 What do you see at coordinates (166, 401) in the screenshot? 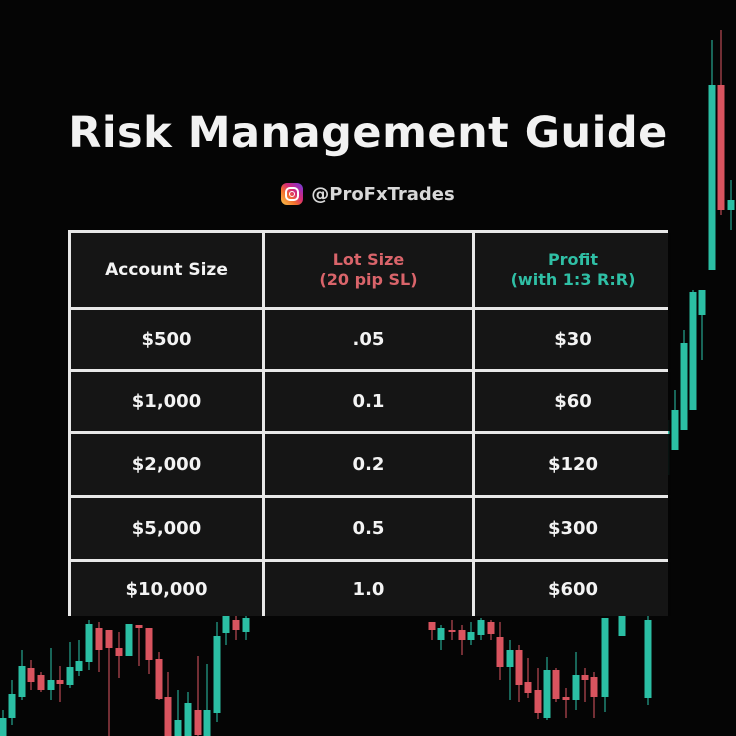
I see `cell-account: $1,000` at bounding box center [166, 401].